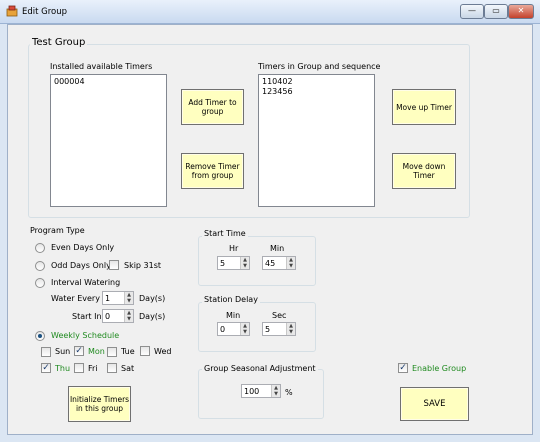 The width and height of the screenshot is (540, 442). What do you see at coordinates (233, 329) in the screenshot?
I see `delay-min-stepper: 0 ▲ ▼` at bounding box center [233, 329].